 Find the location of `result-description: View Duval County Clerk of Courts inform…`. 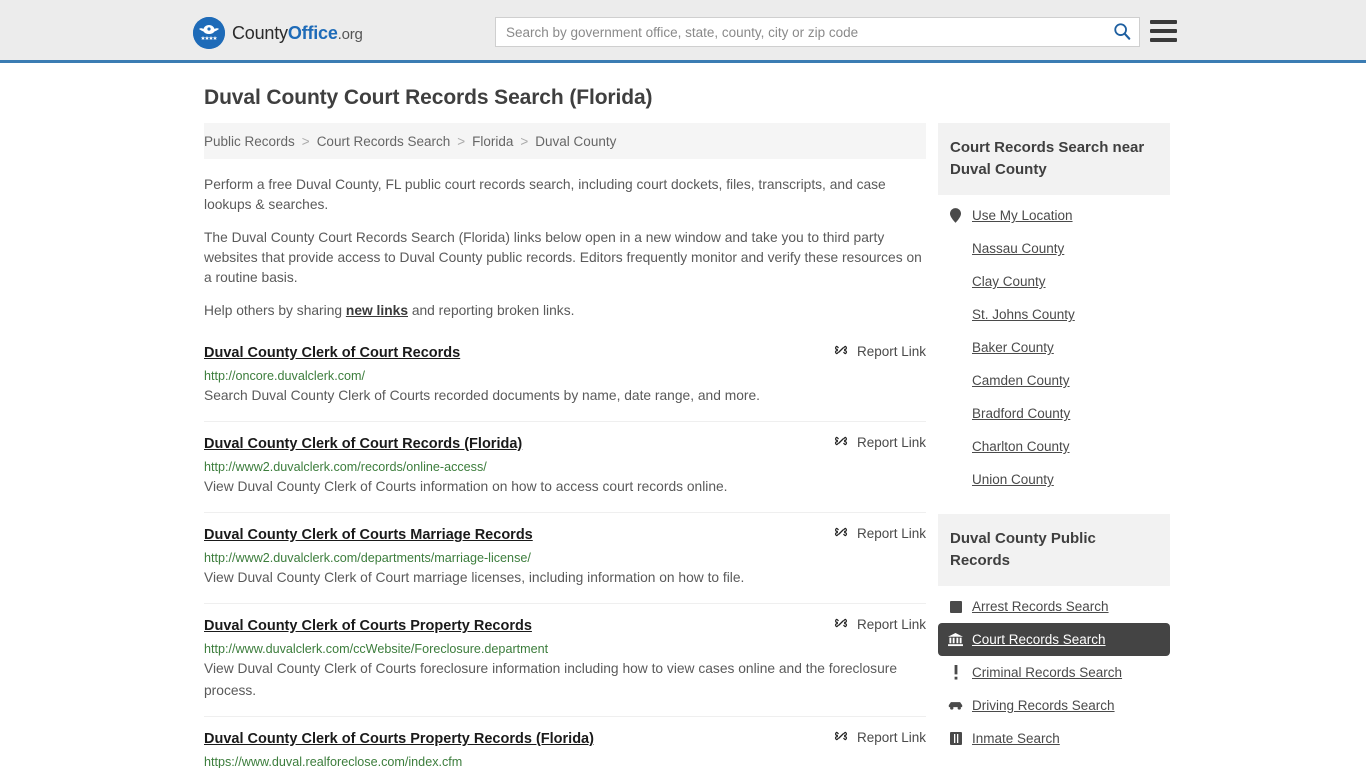

result-description: View Duval County Clerk of Courts inform… is located at coordinates (466, 486).